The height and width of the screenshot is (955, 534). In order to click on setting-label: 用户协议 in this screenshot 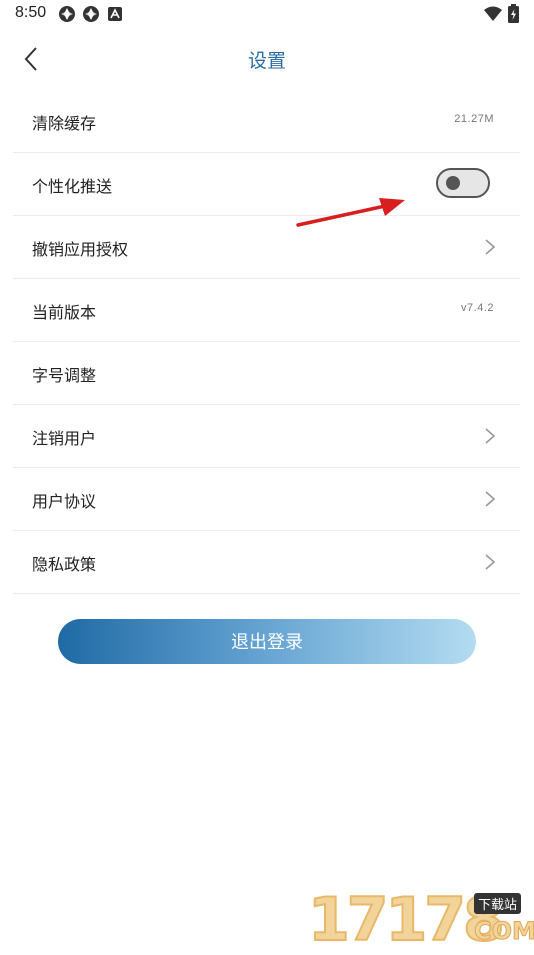, I will do `click(64, 501)`.